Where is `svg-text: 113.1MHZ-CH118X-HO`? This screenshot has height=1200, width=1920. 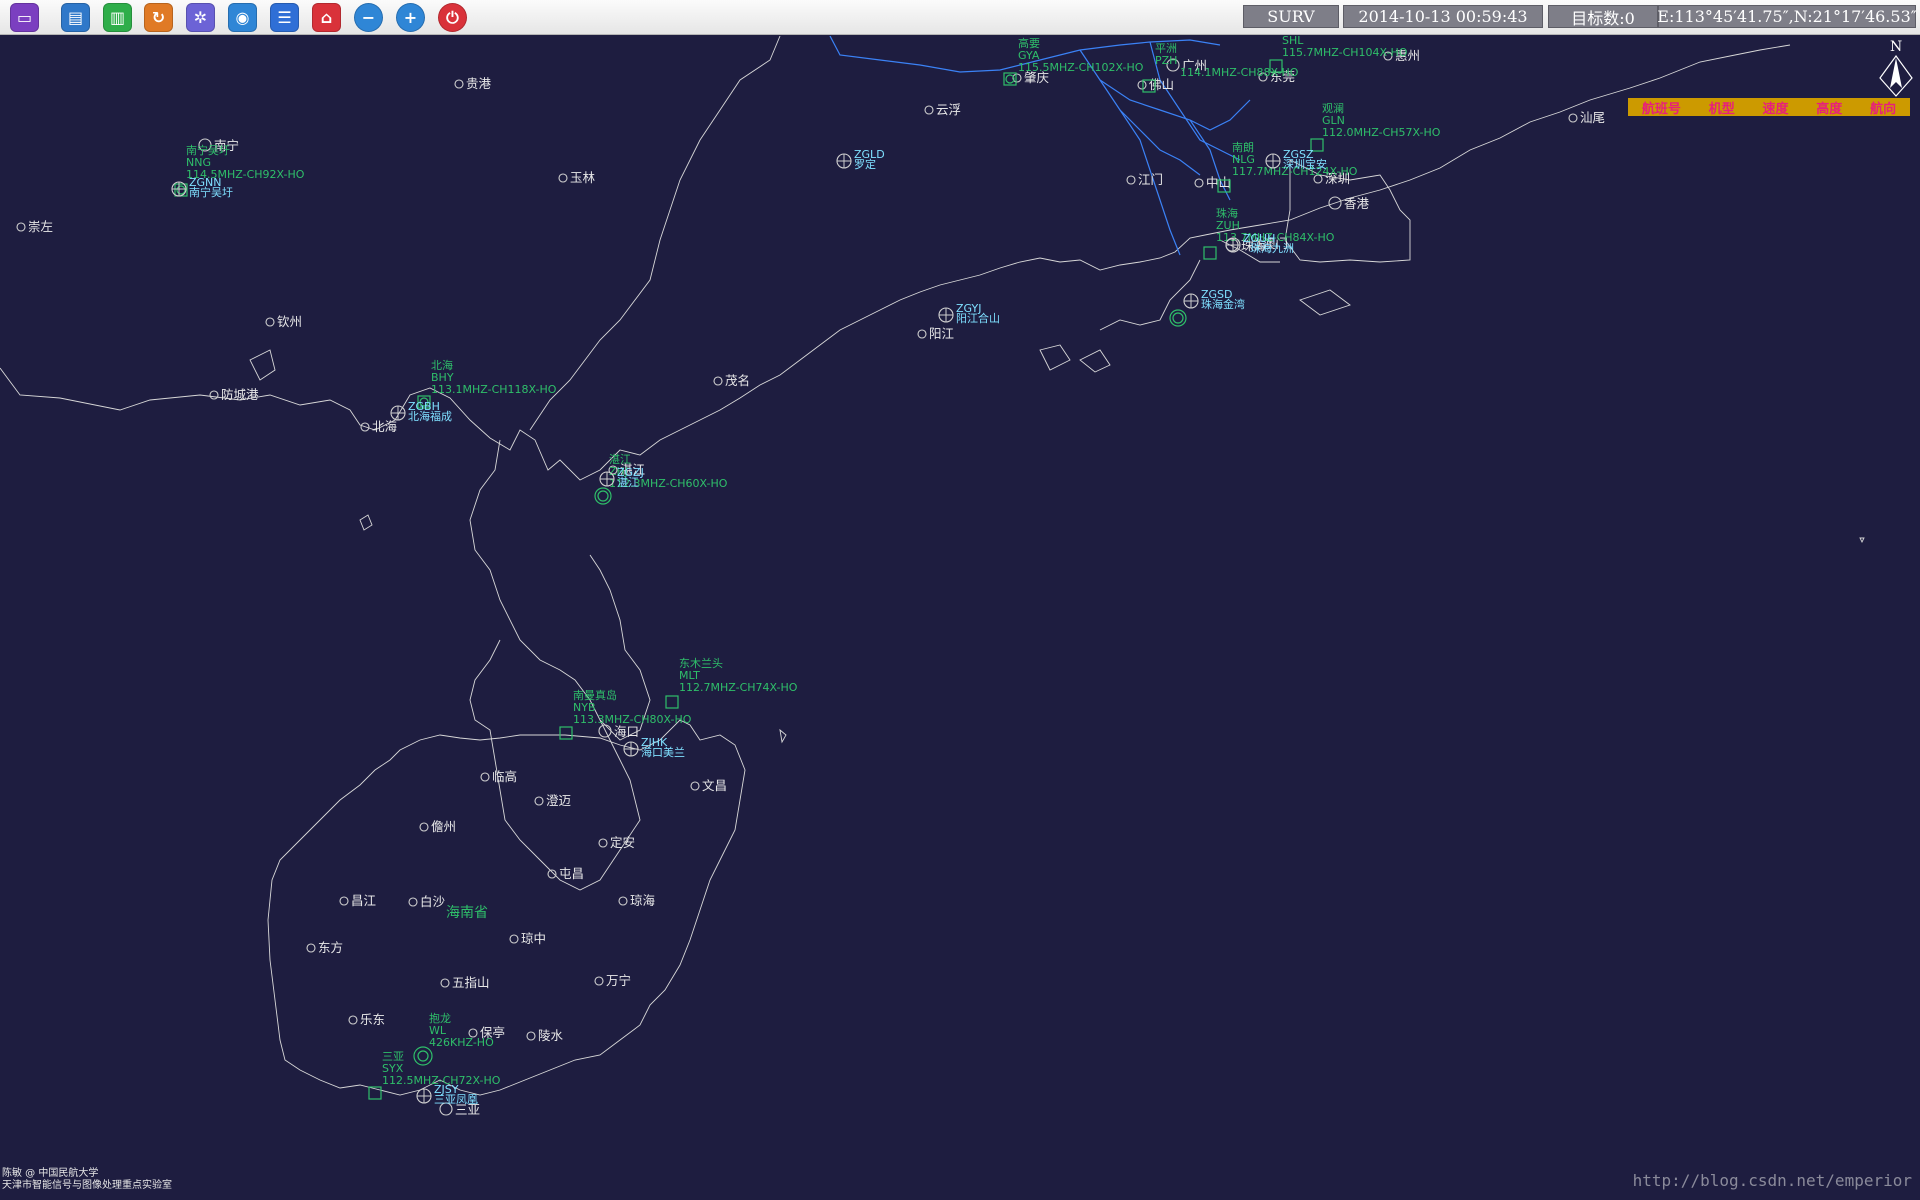 svg-text: 113.1MHZ-CH118X-HO is located at coordinates (494, 389).